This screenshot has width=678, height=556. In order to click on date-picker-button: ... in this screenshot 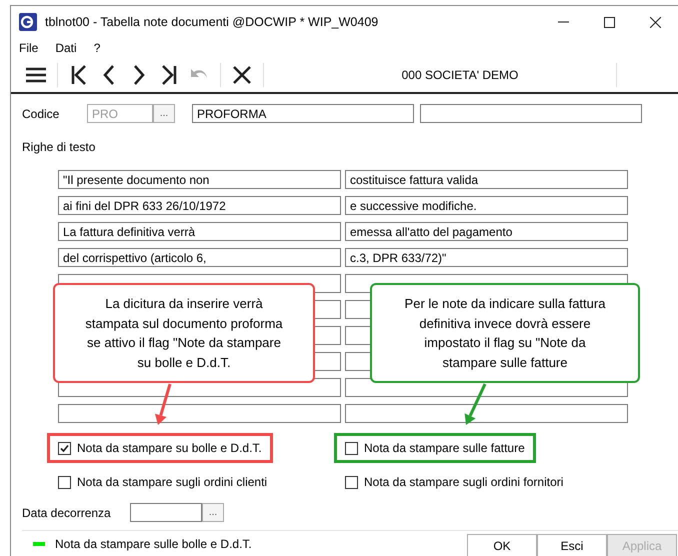, I will do `click(213, 512)`.